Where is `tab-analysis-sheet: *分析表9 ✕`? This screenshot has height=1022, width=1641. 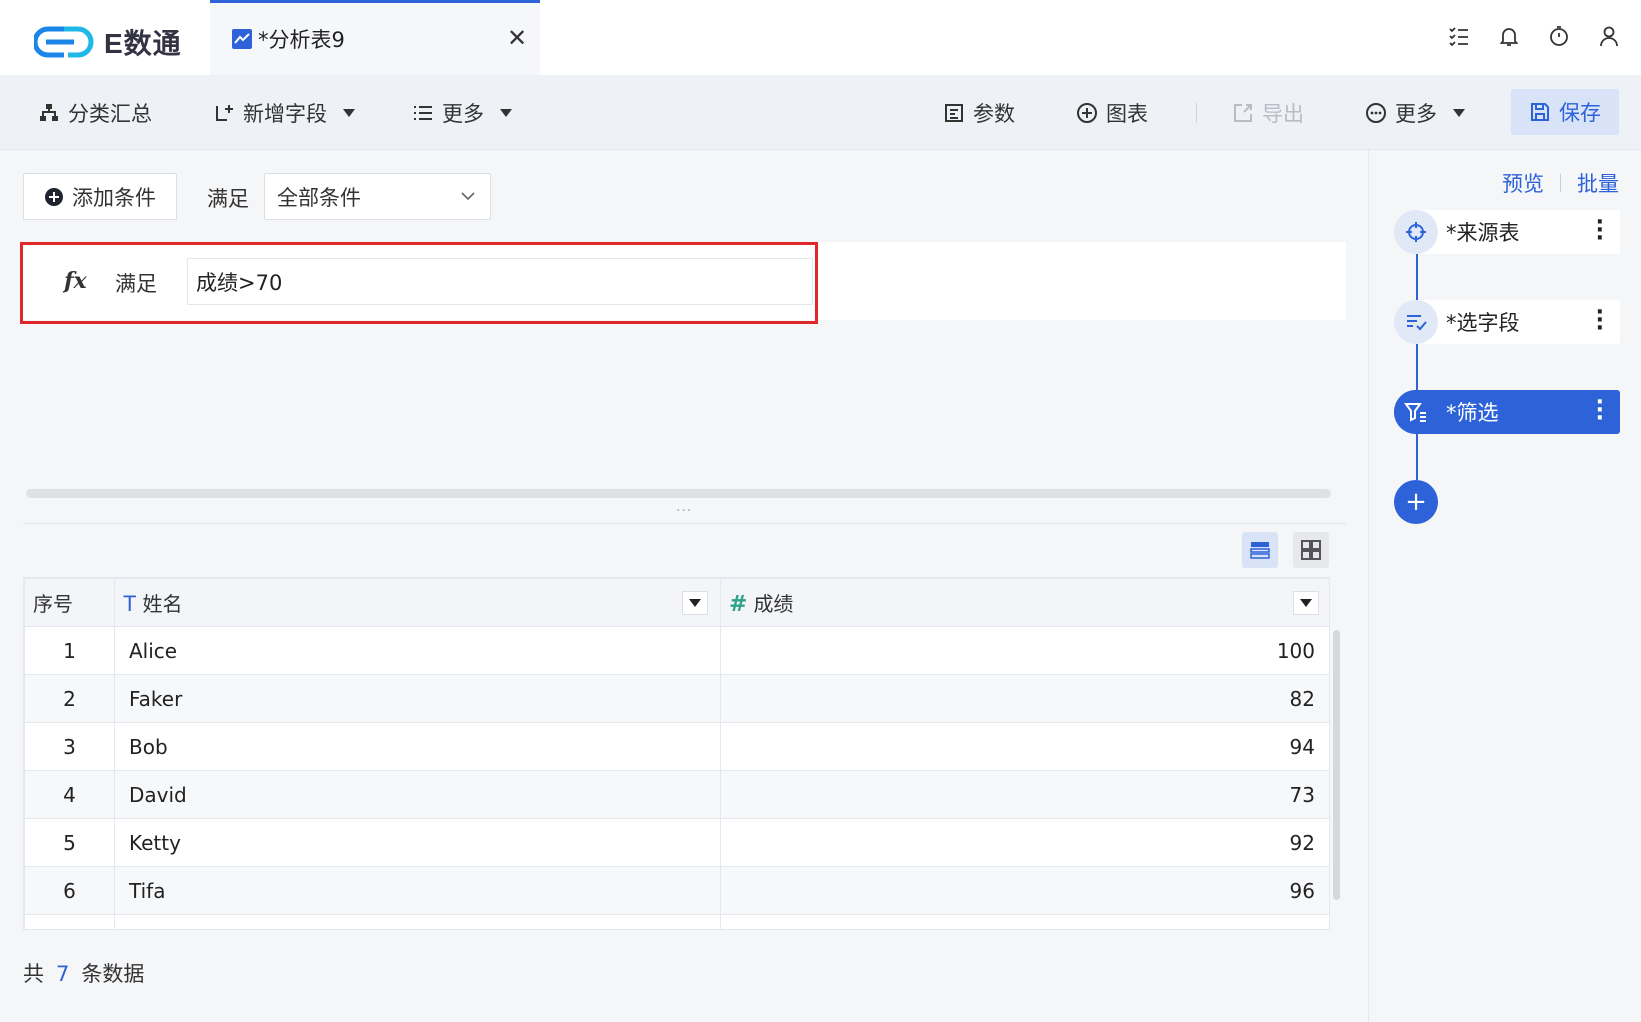
tab-analysis-sheet: *分析表9 ✕ is located at coordinates (375, 37).